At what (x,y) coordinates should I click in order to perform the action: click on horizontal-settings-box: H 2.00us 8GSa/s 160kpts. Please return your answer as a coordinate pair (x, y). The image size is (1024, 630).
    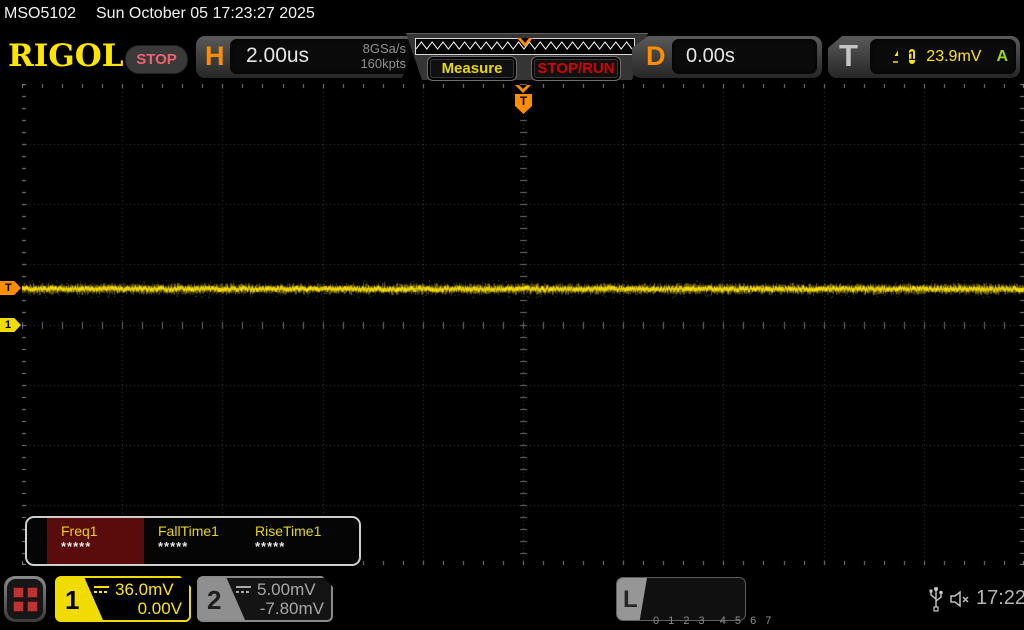
    Looking at the image, I should click on (307, 57).